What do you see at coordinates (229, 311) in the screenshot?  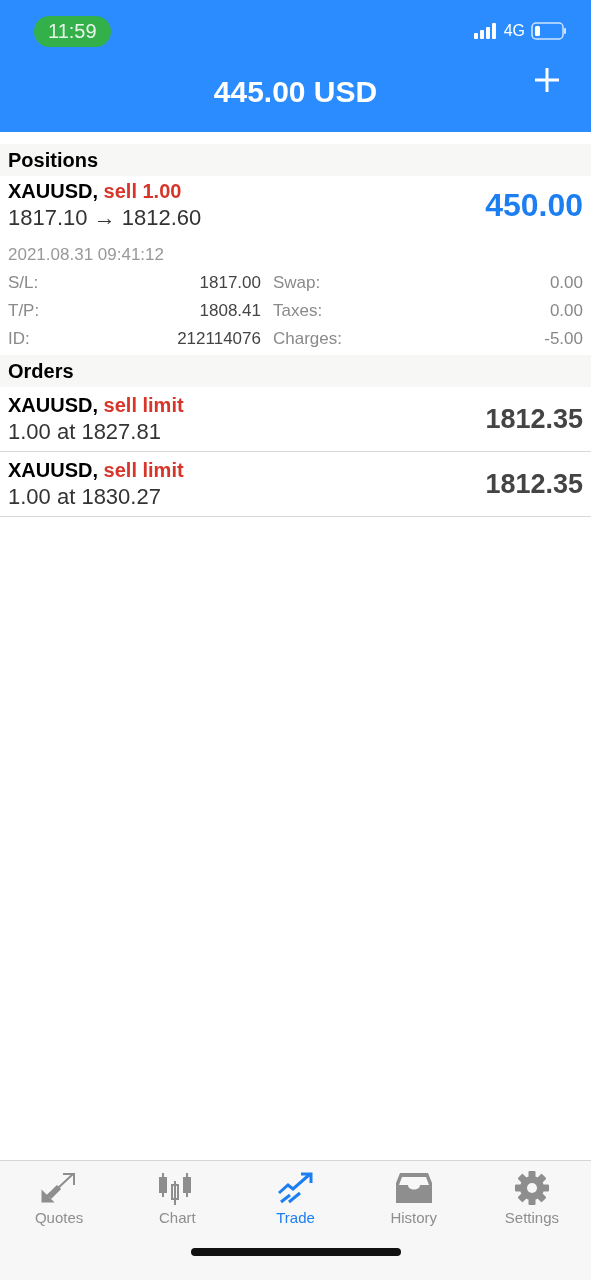 I see `detail-value: 1808.41` at bounding box center [229, 311].